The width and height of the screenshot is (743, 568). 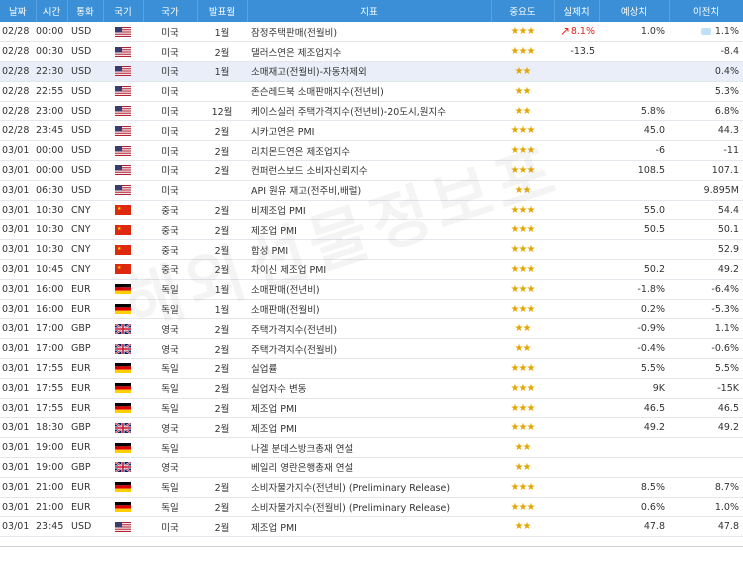 I want to click on cell-indicator: 실업률, so click(x=369, y=368).